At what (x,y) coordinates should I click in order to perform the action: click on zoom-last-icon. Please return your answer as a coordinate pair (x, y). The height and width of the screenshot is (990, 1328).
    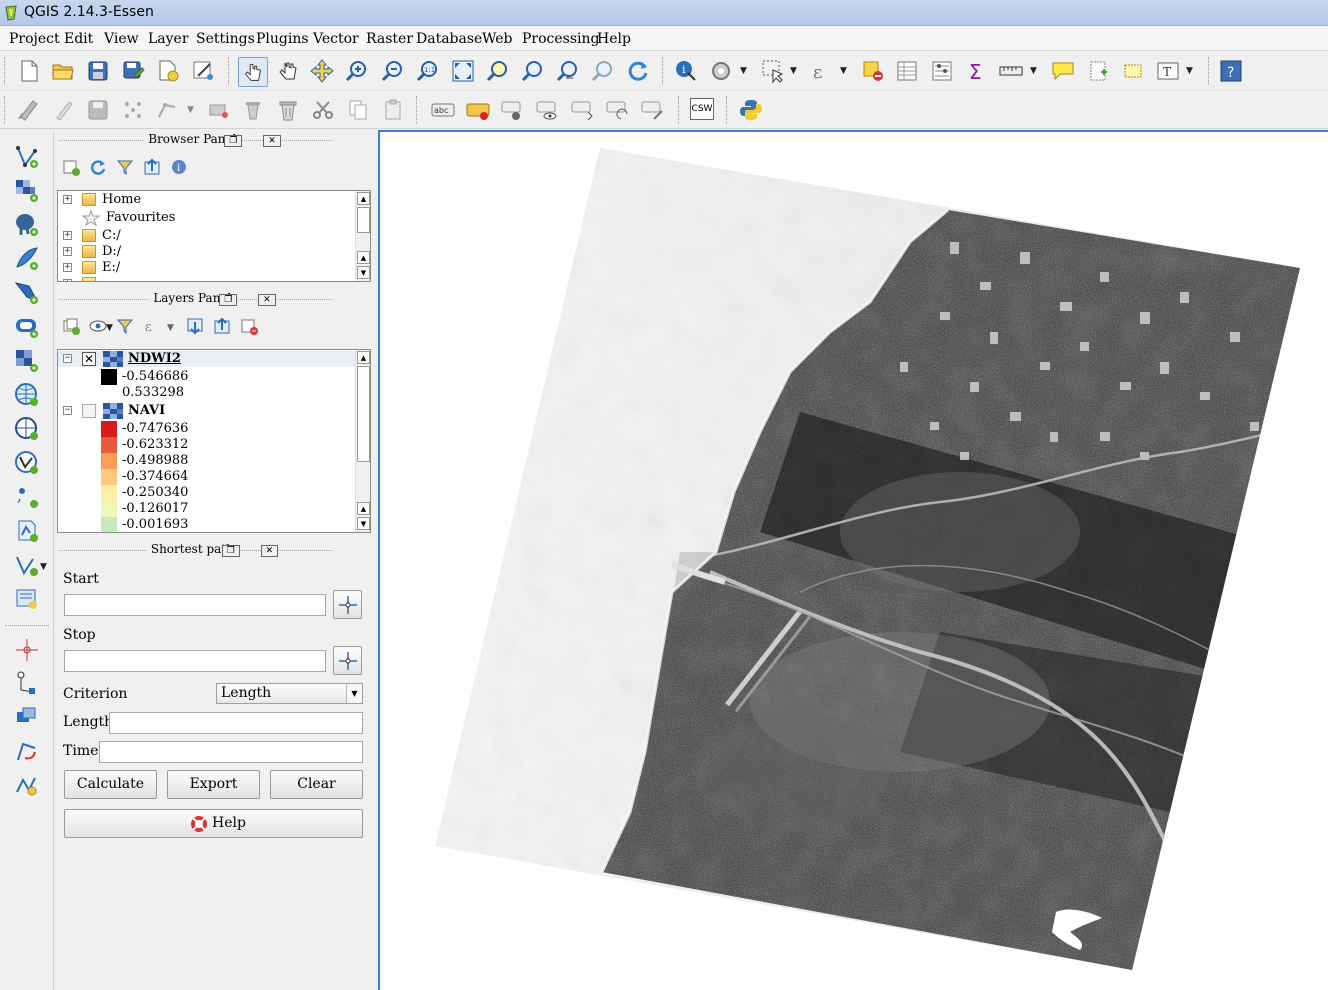
    Looking at the image, I should click on (568, 71).